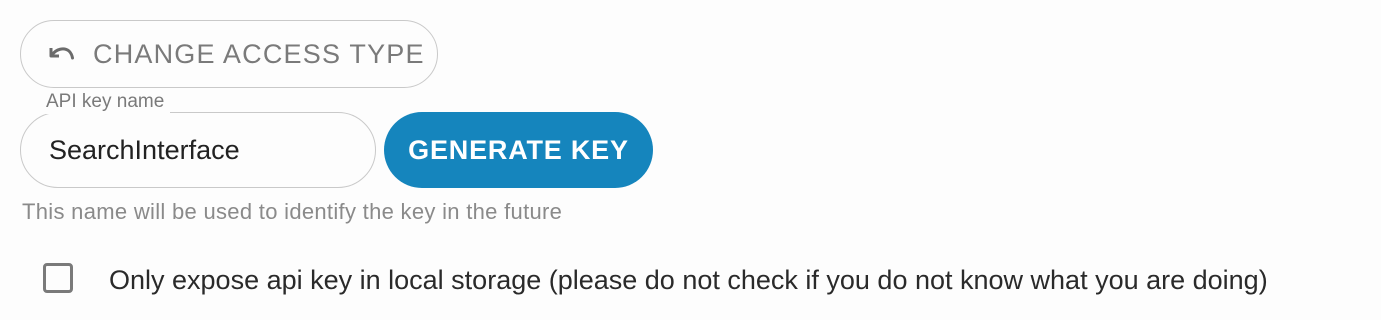 This screenshot has height=320, width=1381. I want to click on generate-key-button: Generate key, so click(518, 150).